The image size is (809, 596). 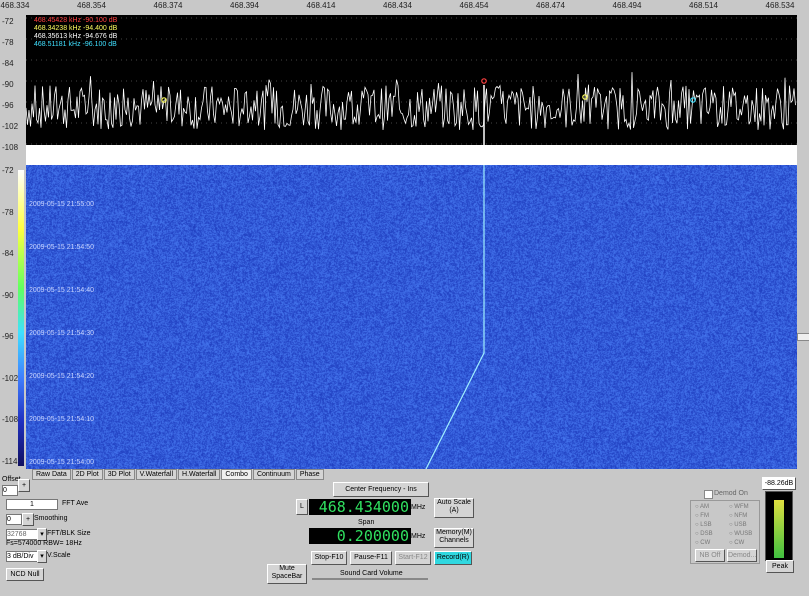 What do you see at coordinates (779, 526) in the screenshot?
I see `level-meter` at bounding box center [779, 526].